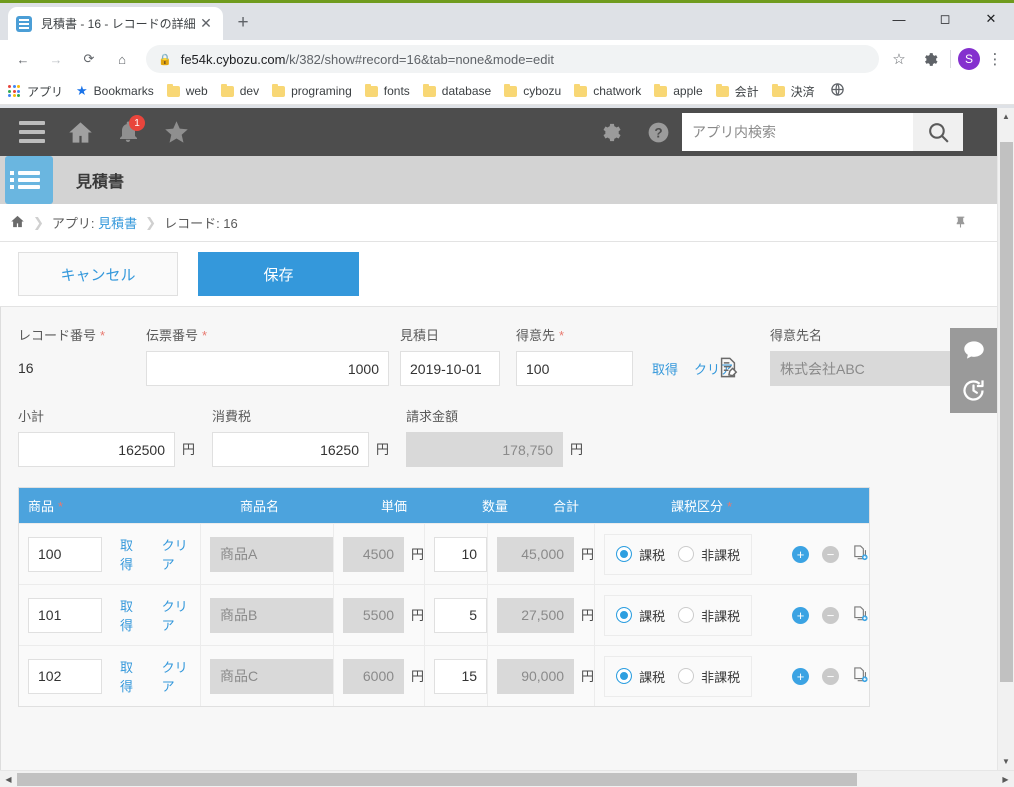  Describe the element at coordinates (206, 24) in the screenshot. I see `tab-close-icon: ✕` at that location.